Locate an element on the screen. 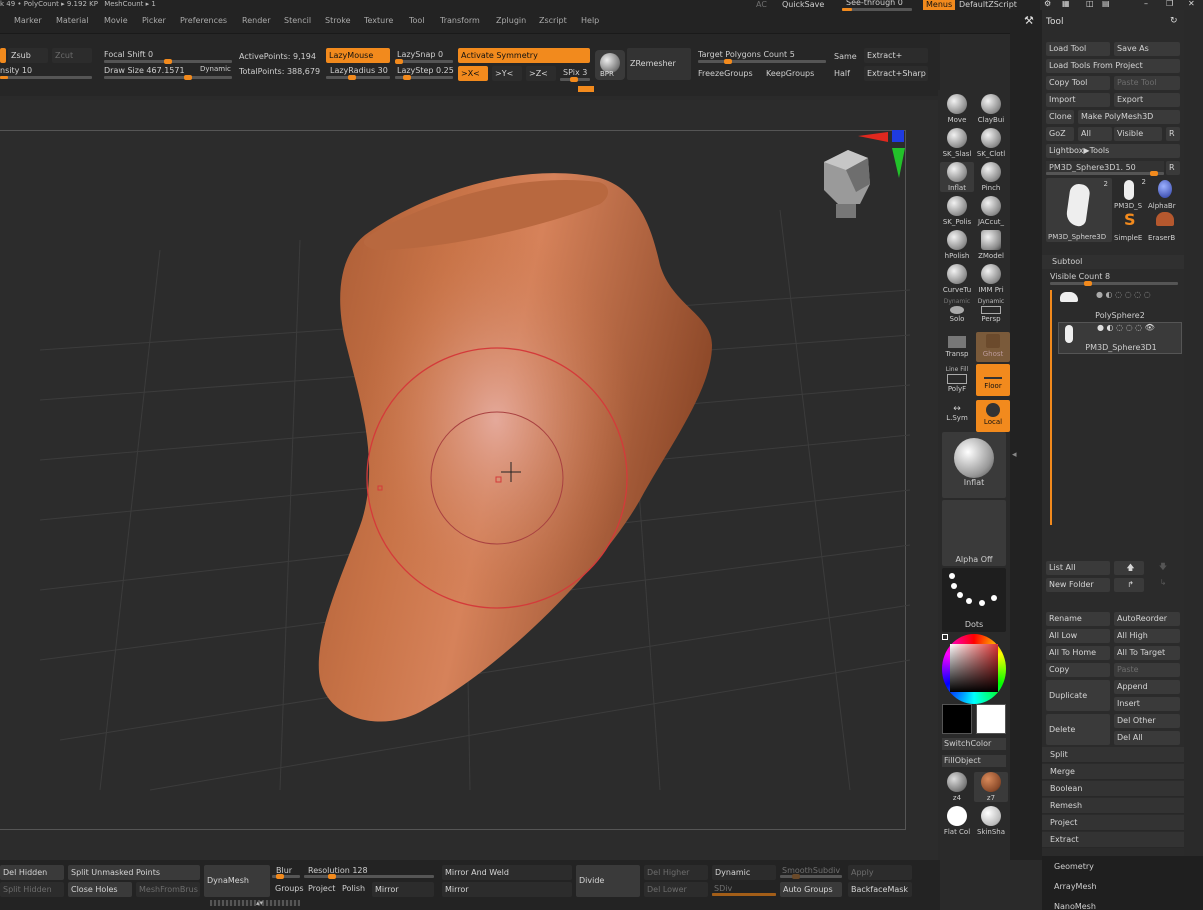 The height and width of the screenshot is (910, 1203). menu-marker: Marker is located at coordinates (28, 20).